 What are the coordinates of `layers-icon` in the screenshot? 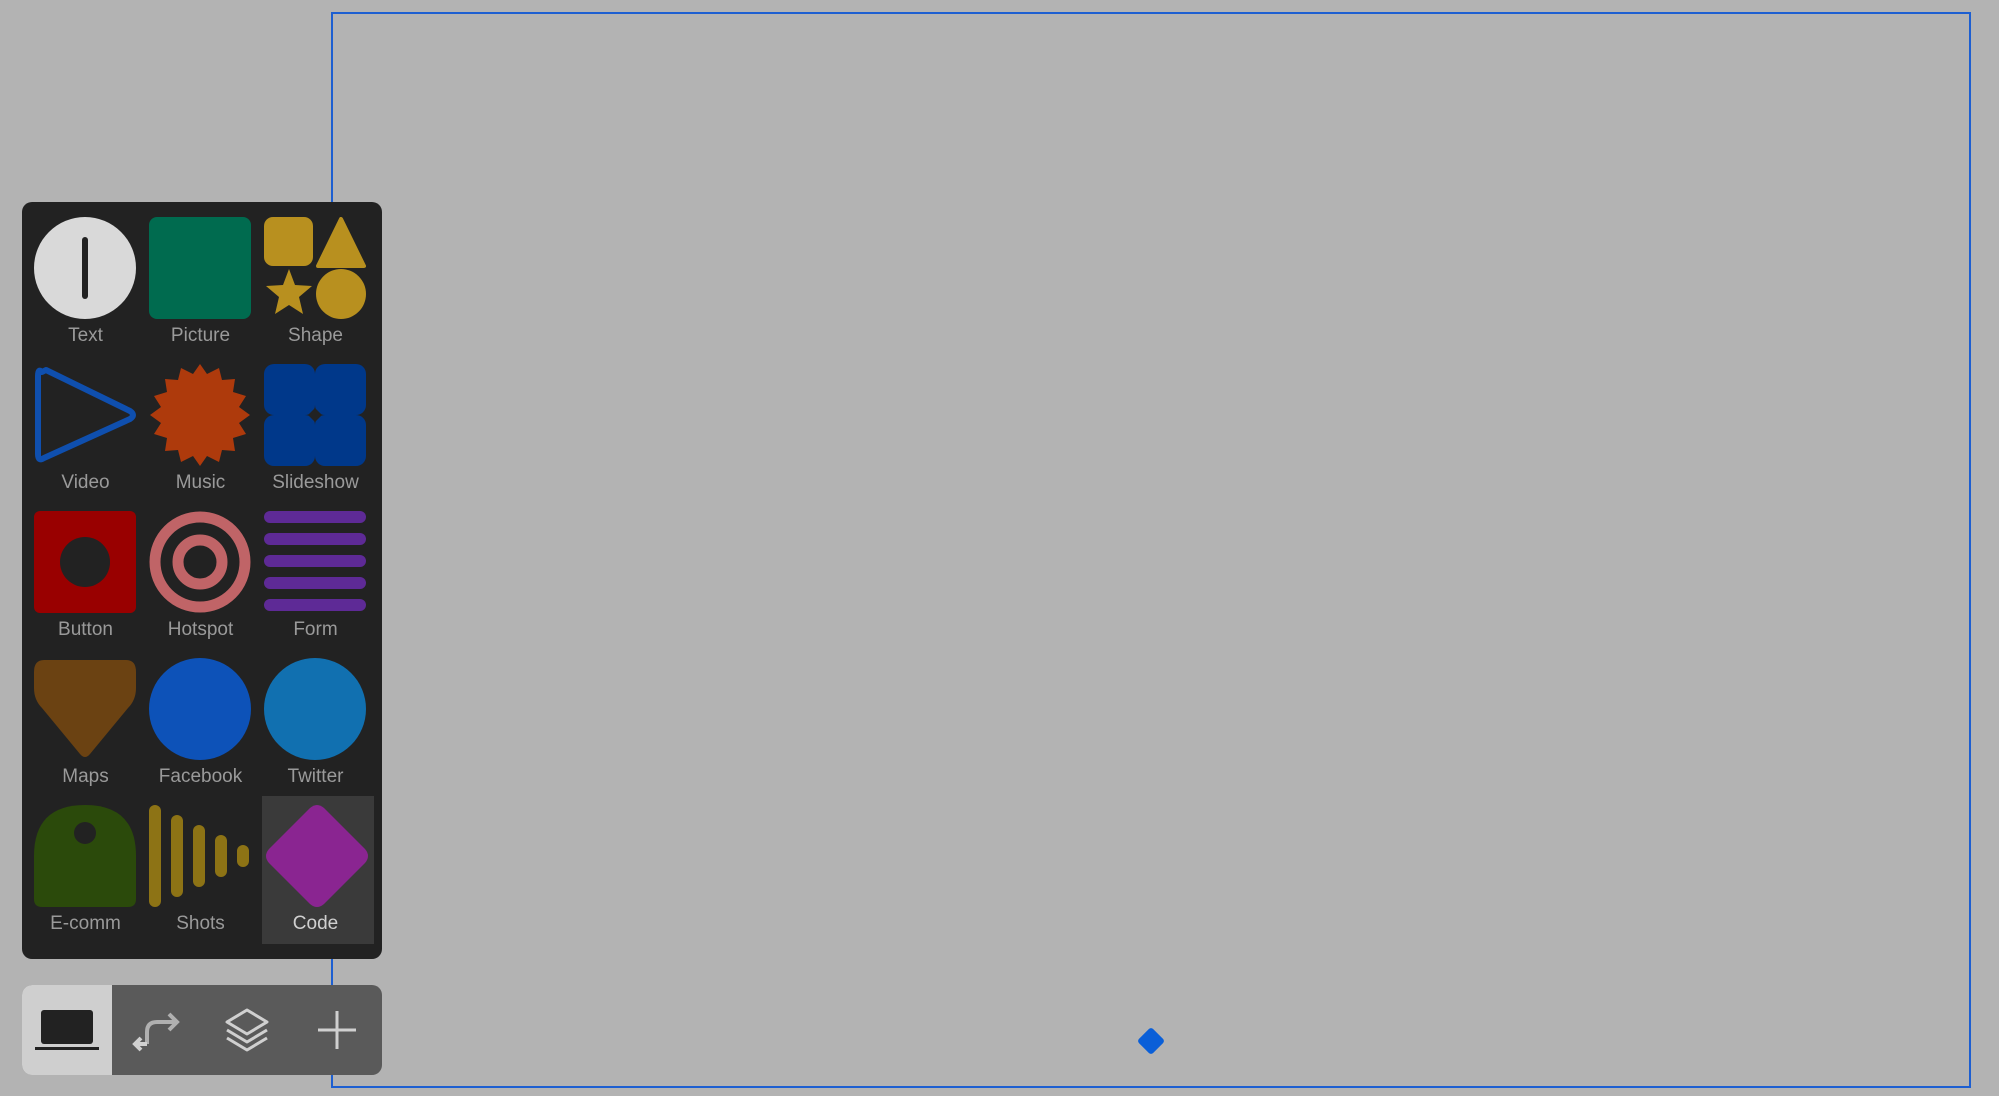 It's located at (247, 1030).